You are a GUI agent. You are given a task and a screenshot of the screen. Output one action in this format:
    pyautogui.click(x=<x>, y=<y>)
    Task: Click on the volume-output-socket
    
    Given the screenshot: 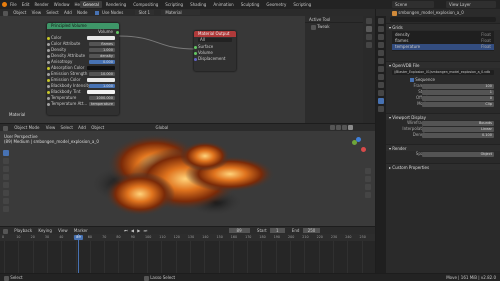 What is the action you would take?
    pyautogui.click(x=117, y=32)
    